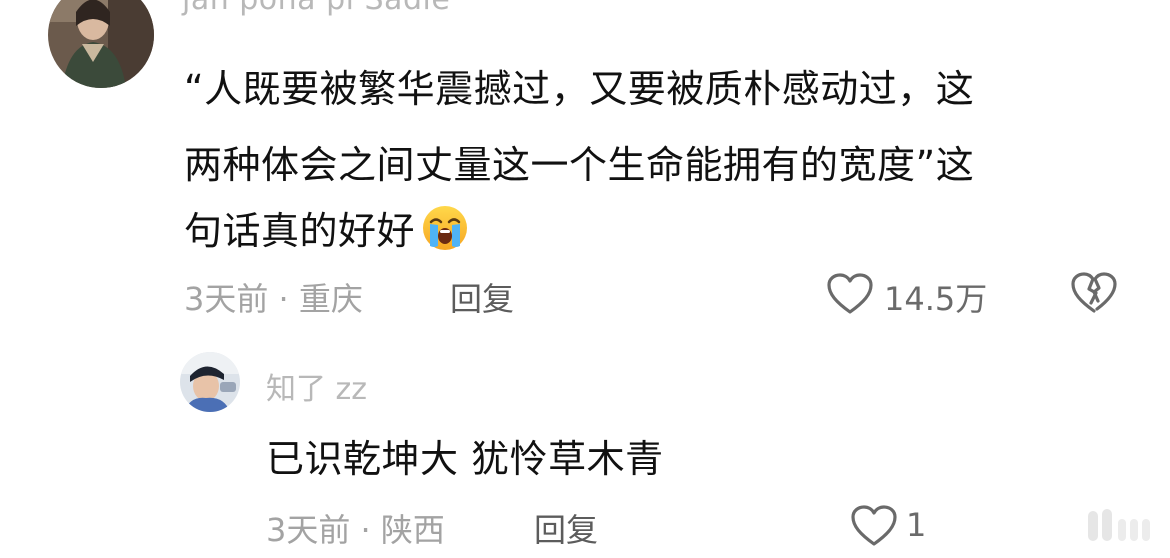  What do you see at coordinates (916, 525) in the screenshot?
I see `reply-like-count: 1` at bounding box center [916, 525].